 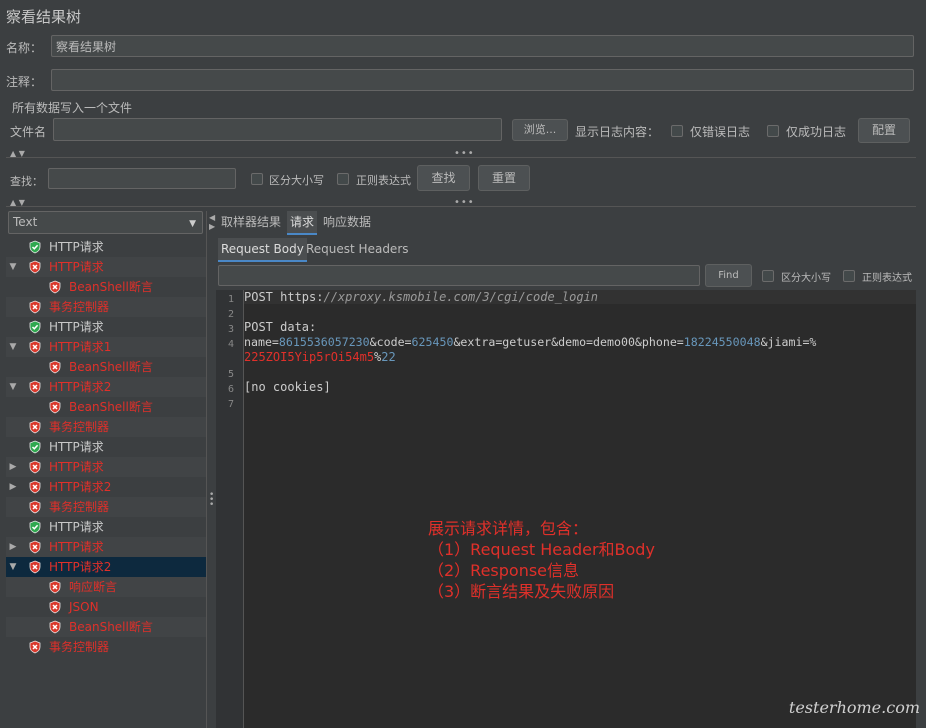 I want to click on body-case-checkbox, so click(x=768, y=276).